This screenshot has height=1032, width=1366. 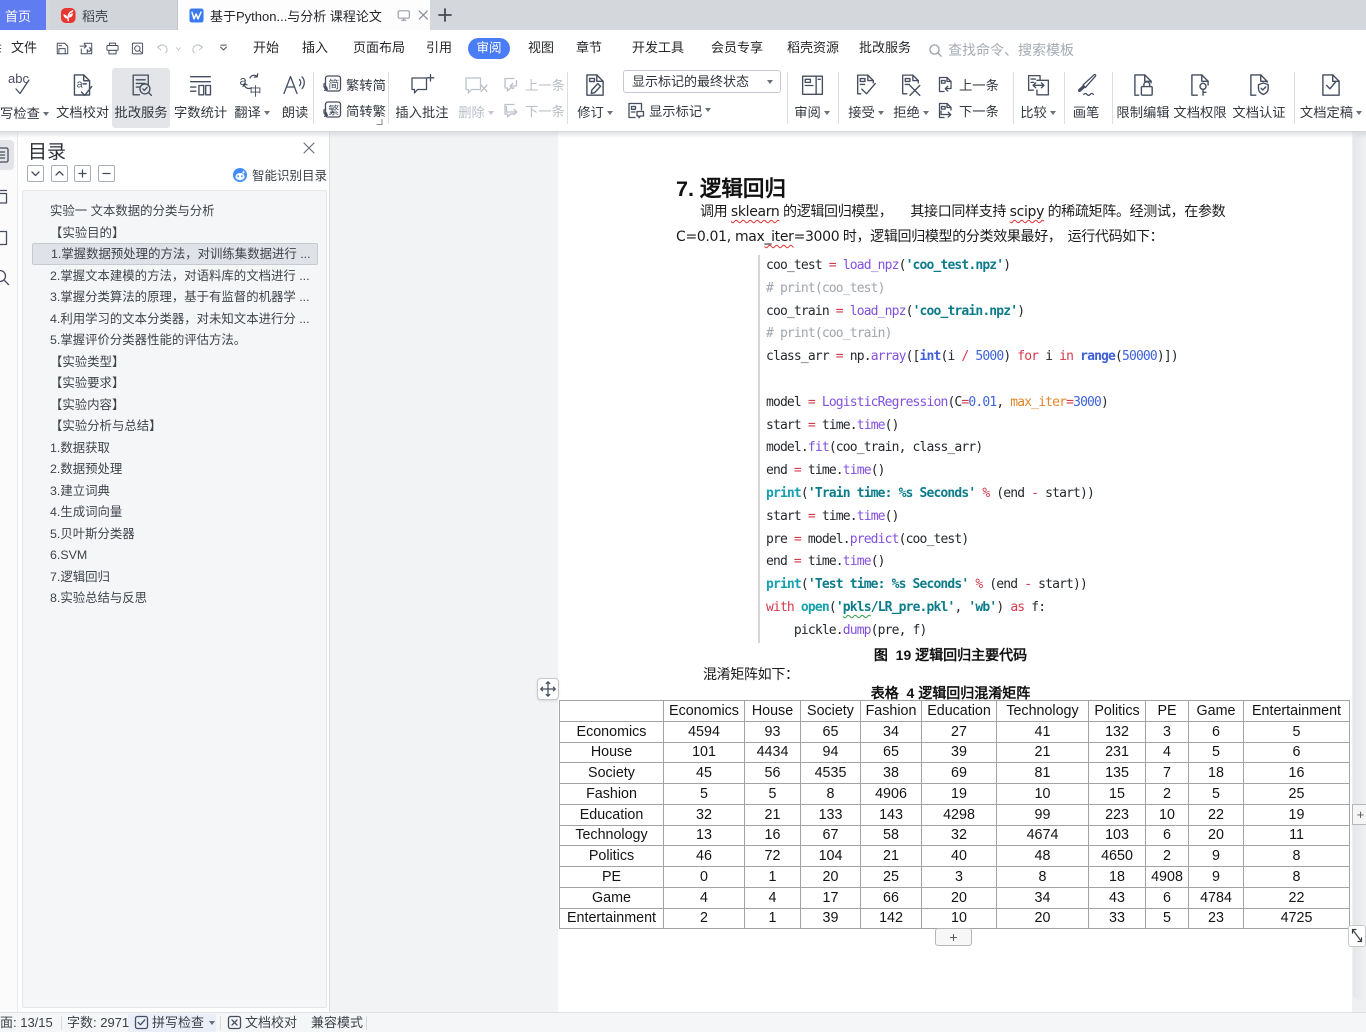 What do you see at coordinates (82, 173) in the screenshot?
I see `zoom-in-button` at bounding box center [82, 173].